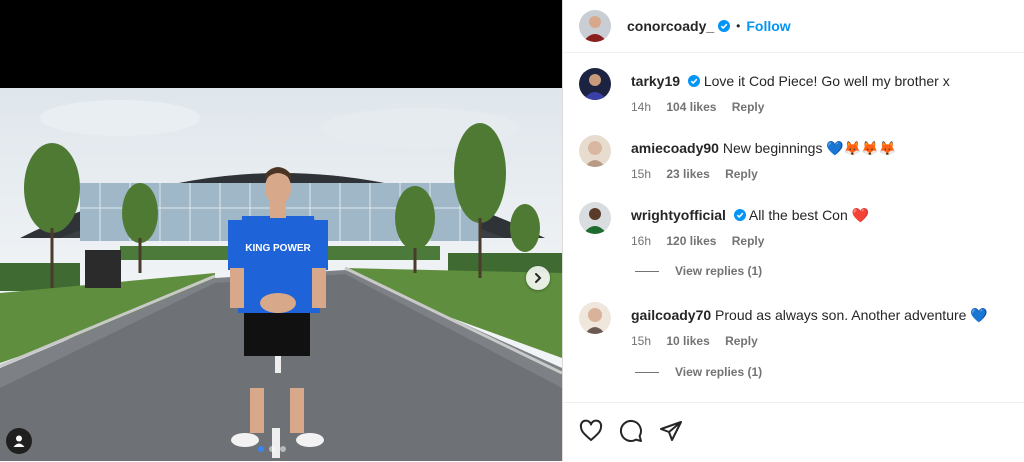 This screenshot has height=462, width=1024. Describe the element at coordinates (278, 248) in the screenshot. I see `kit-sponsor-text: KING POWER` at that location.